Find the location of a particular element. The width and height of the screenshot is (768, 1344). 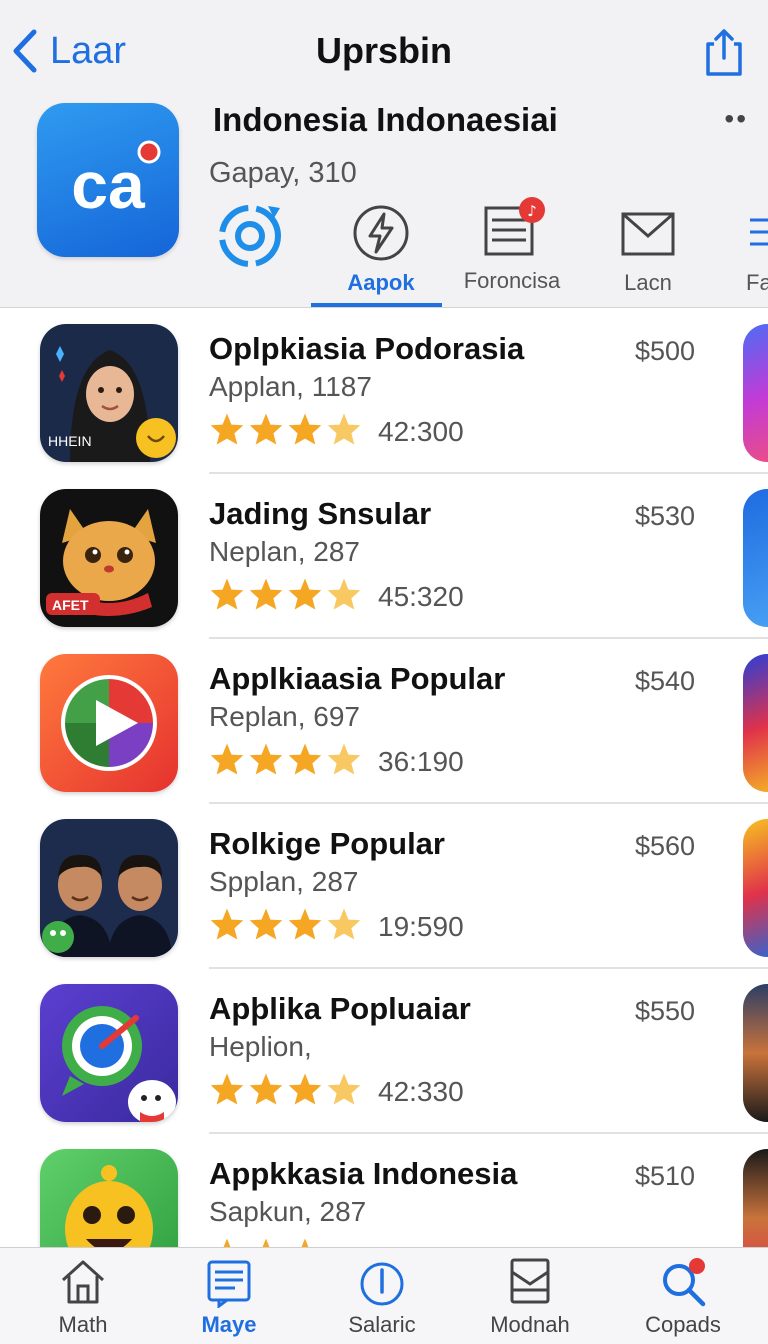

bottom-tab-bar: Math Maye Salaric Modnah Copads is located at coordinates (384, 1295).